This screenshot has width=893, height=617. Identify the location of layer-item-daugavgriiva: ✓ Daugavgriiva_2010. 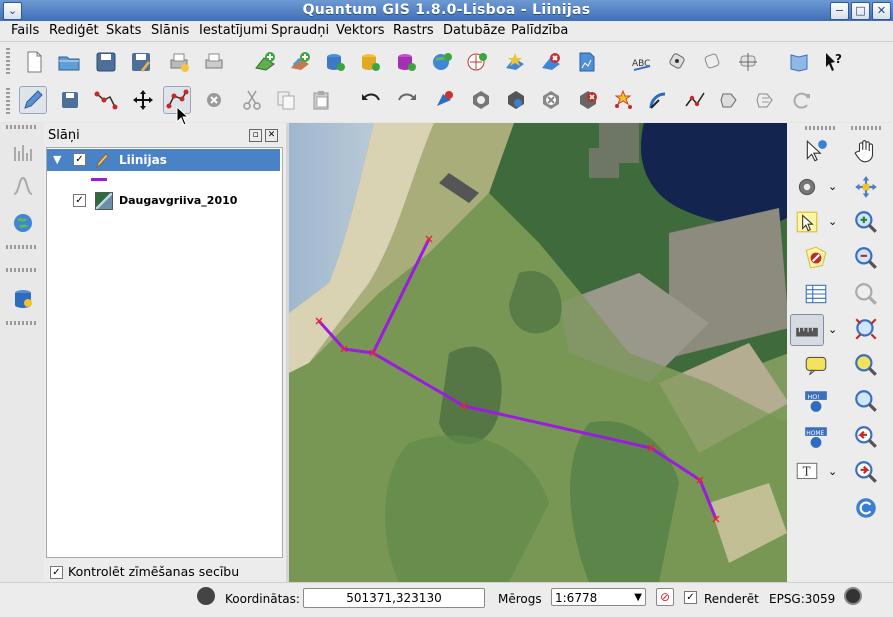
(164, 200).